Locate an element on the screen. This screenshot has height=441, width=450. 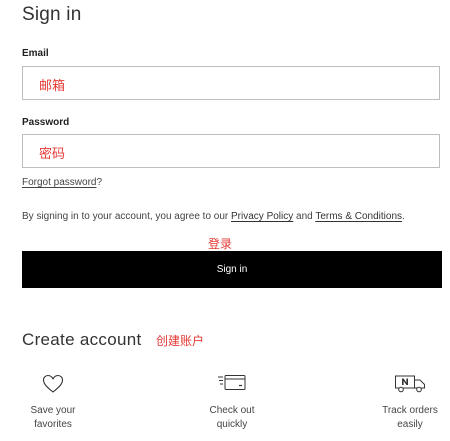
password-annotation: 密码 is located at coordinates (52, 154).